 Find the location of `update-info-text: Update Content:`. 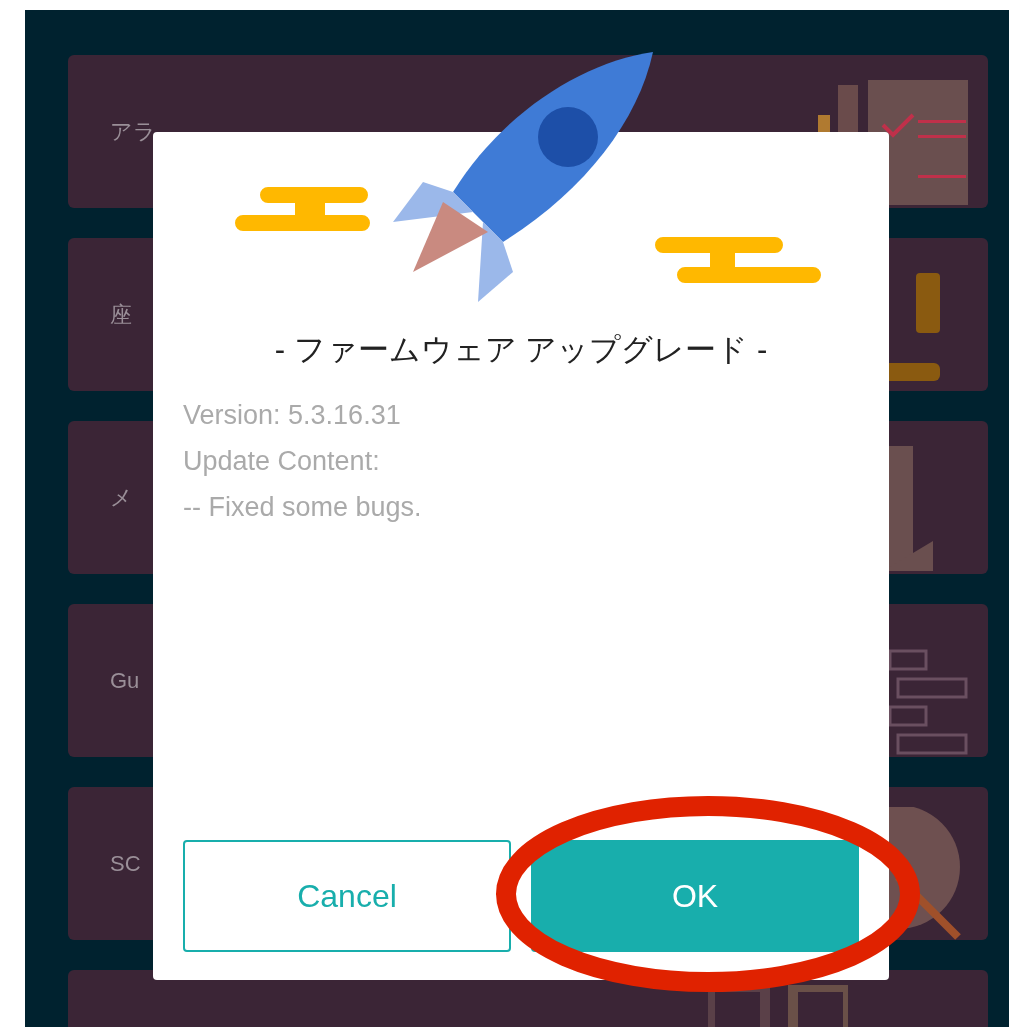

update-info-text: Update Content: is located at coordinates (282, 461).